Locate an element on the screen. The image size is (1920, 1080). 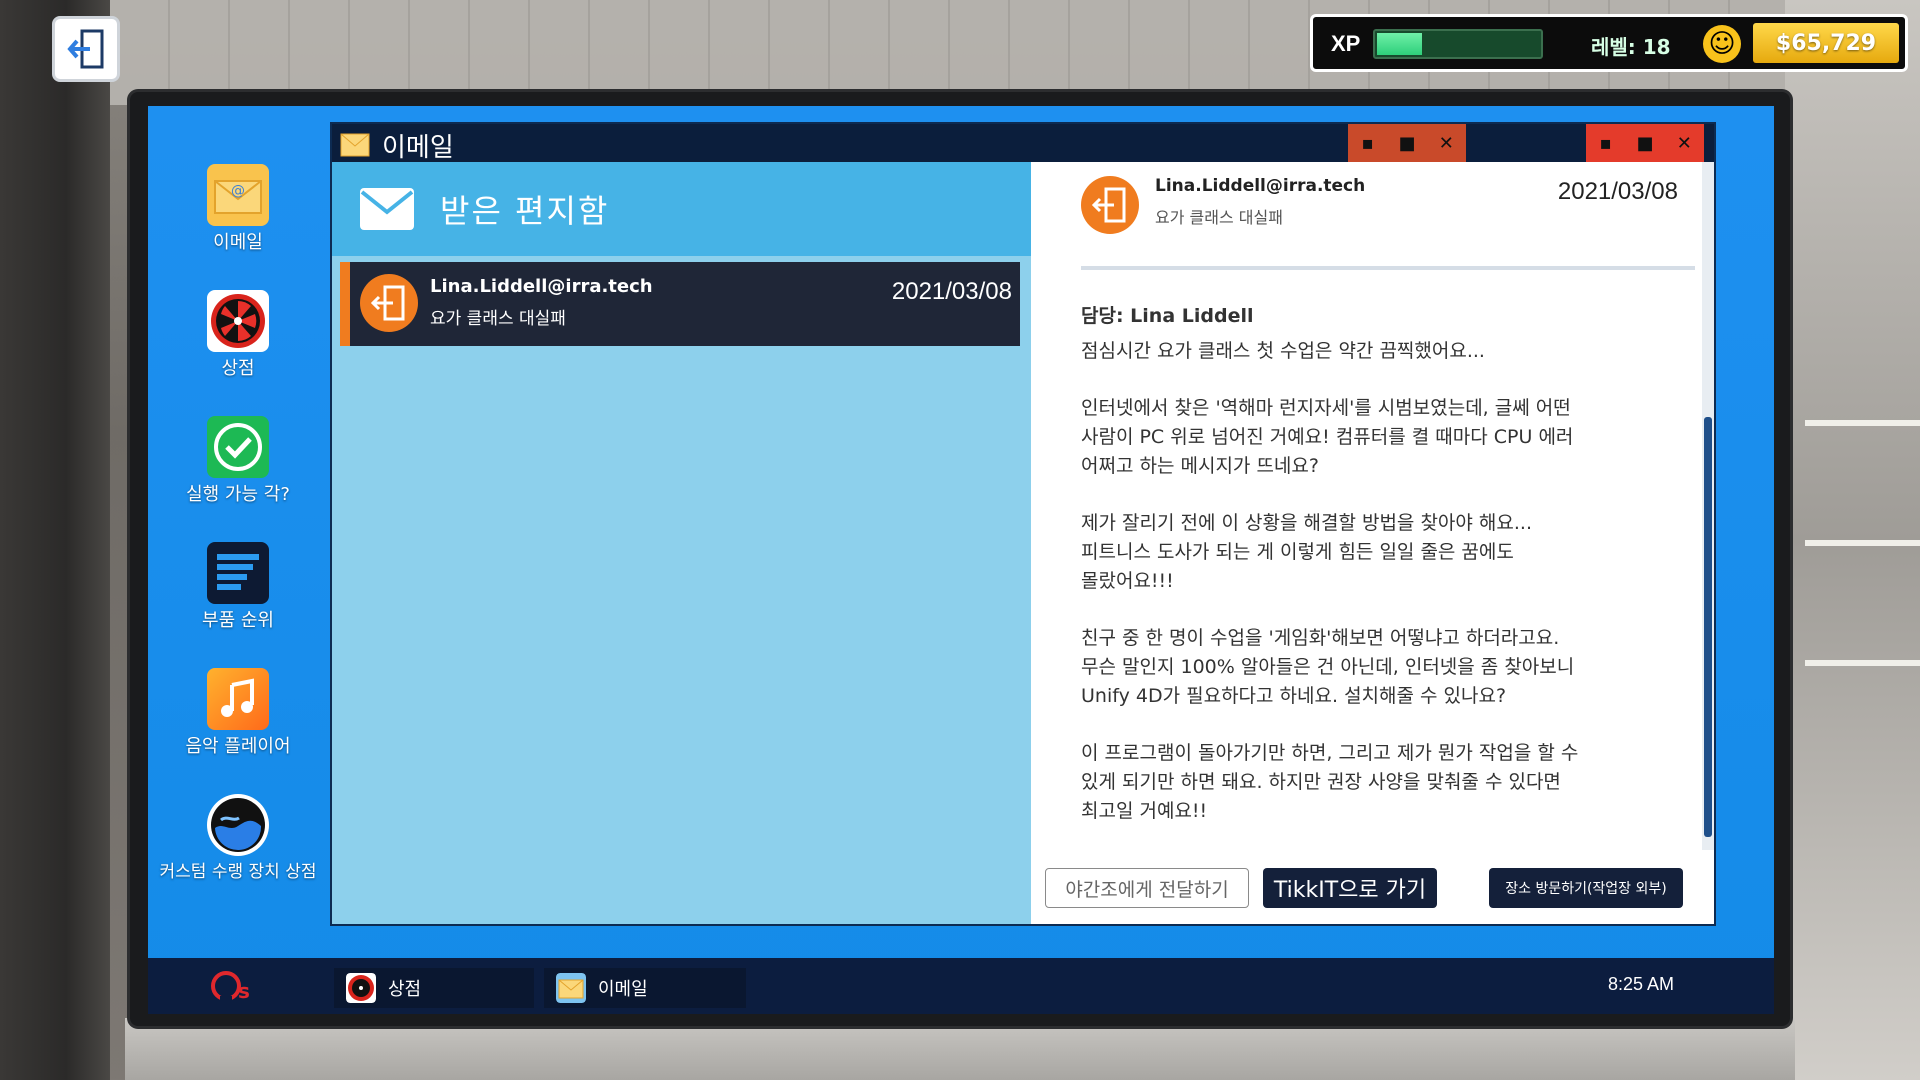
desktop-icon-custom-cooling-shop: 커스텀 수랭 장치 상점 is located at coordinates (238, 838).